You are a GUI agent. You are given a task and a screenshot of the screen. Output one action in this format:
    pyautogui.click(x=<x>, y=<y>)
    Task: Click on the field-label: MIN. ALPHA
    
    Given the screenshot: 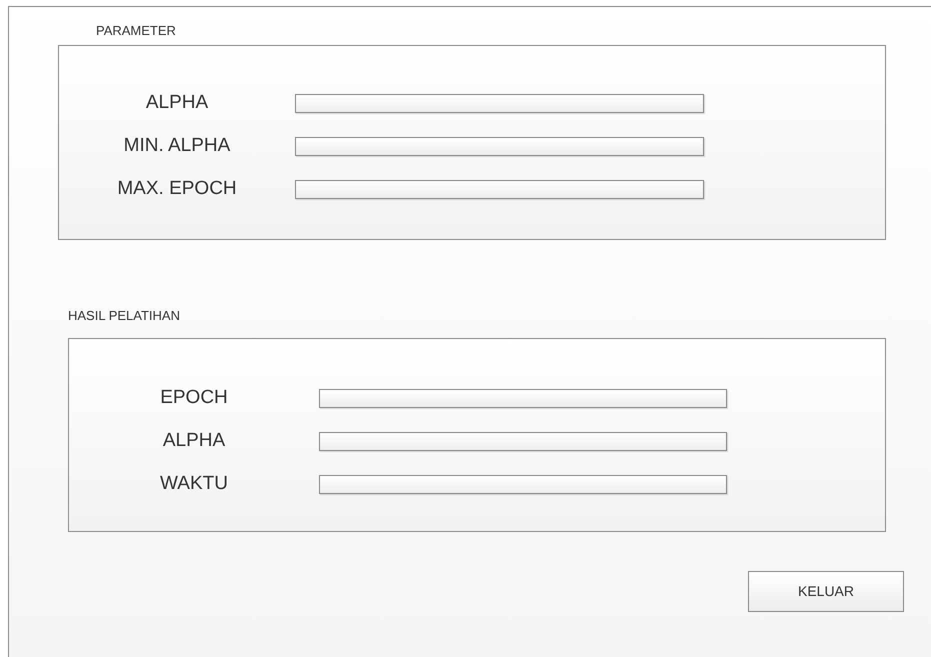 What is the action you would take?
    pyautogui.click(x=177, y=146)
    